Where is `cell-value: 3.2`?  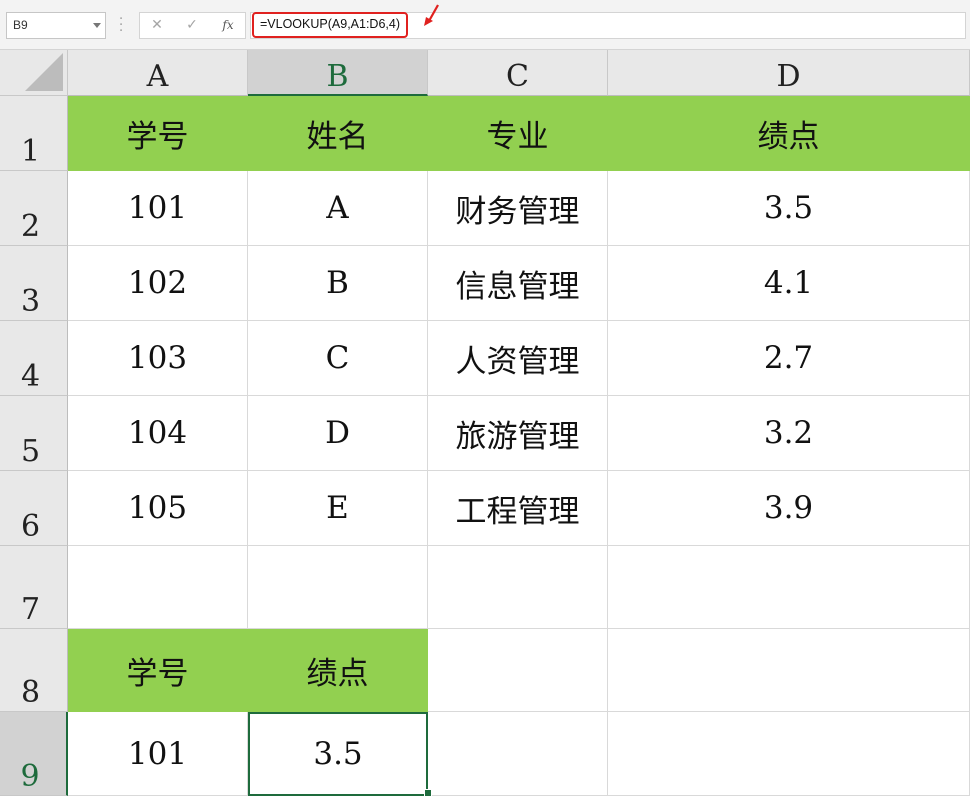 cell-value: 3.2 is located at coordinates (788, 433).